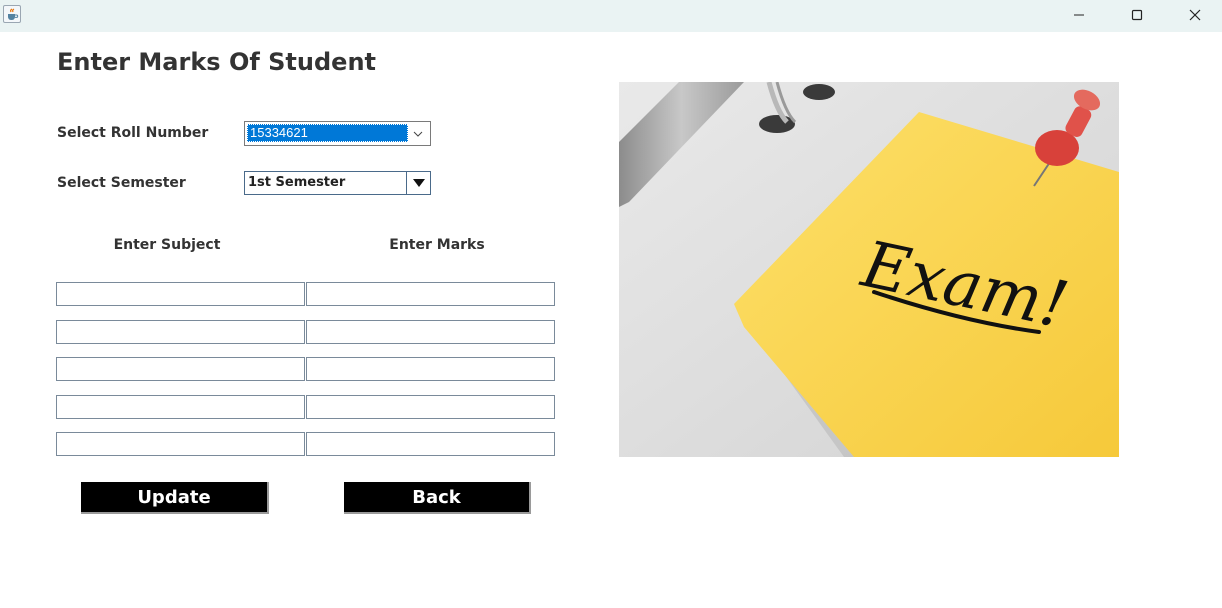  Describe the element at coordinates (167, 245) in the screenshot. I see `subject-column-header: Enter Subject` at that location.